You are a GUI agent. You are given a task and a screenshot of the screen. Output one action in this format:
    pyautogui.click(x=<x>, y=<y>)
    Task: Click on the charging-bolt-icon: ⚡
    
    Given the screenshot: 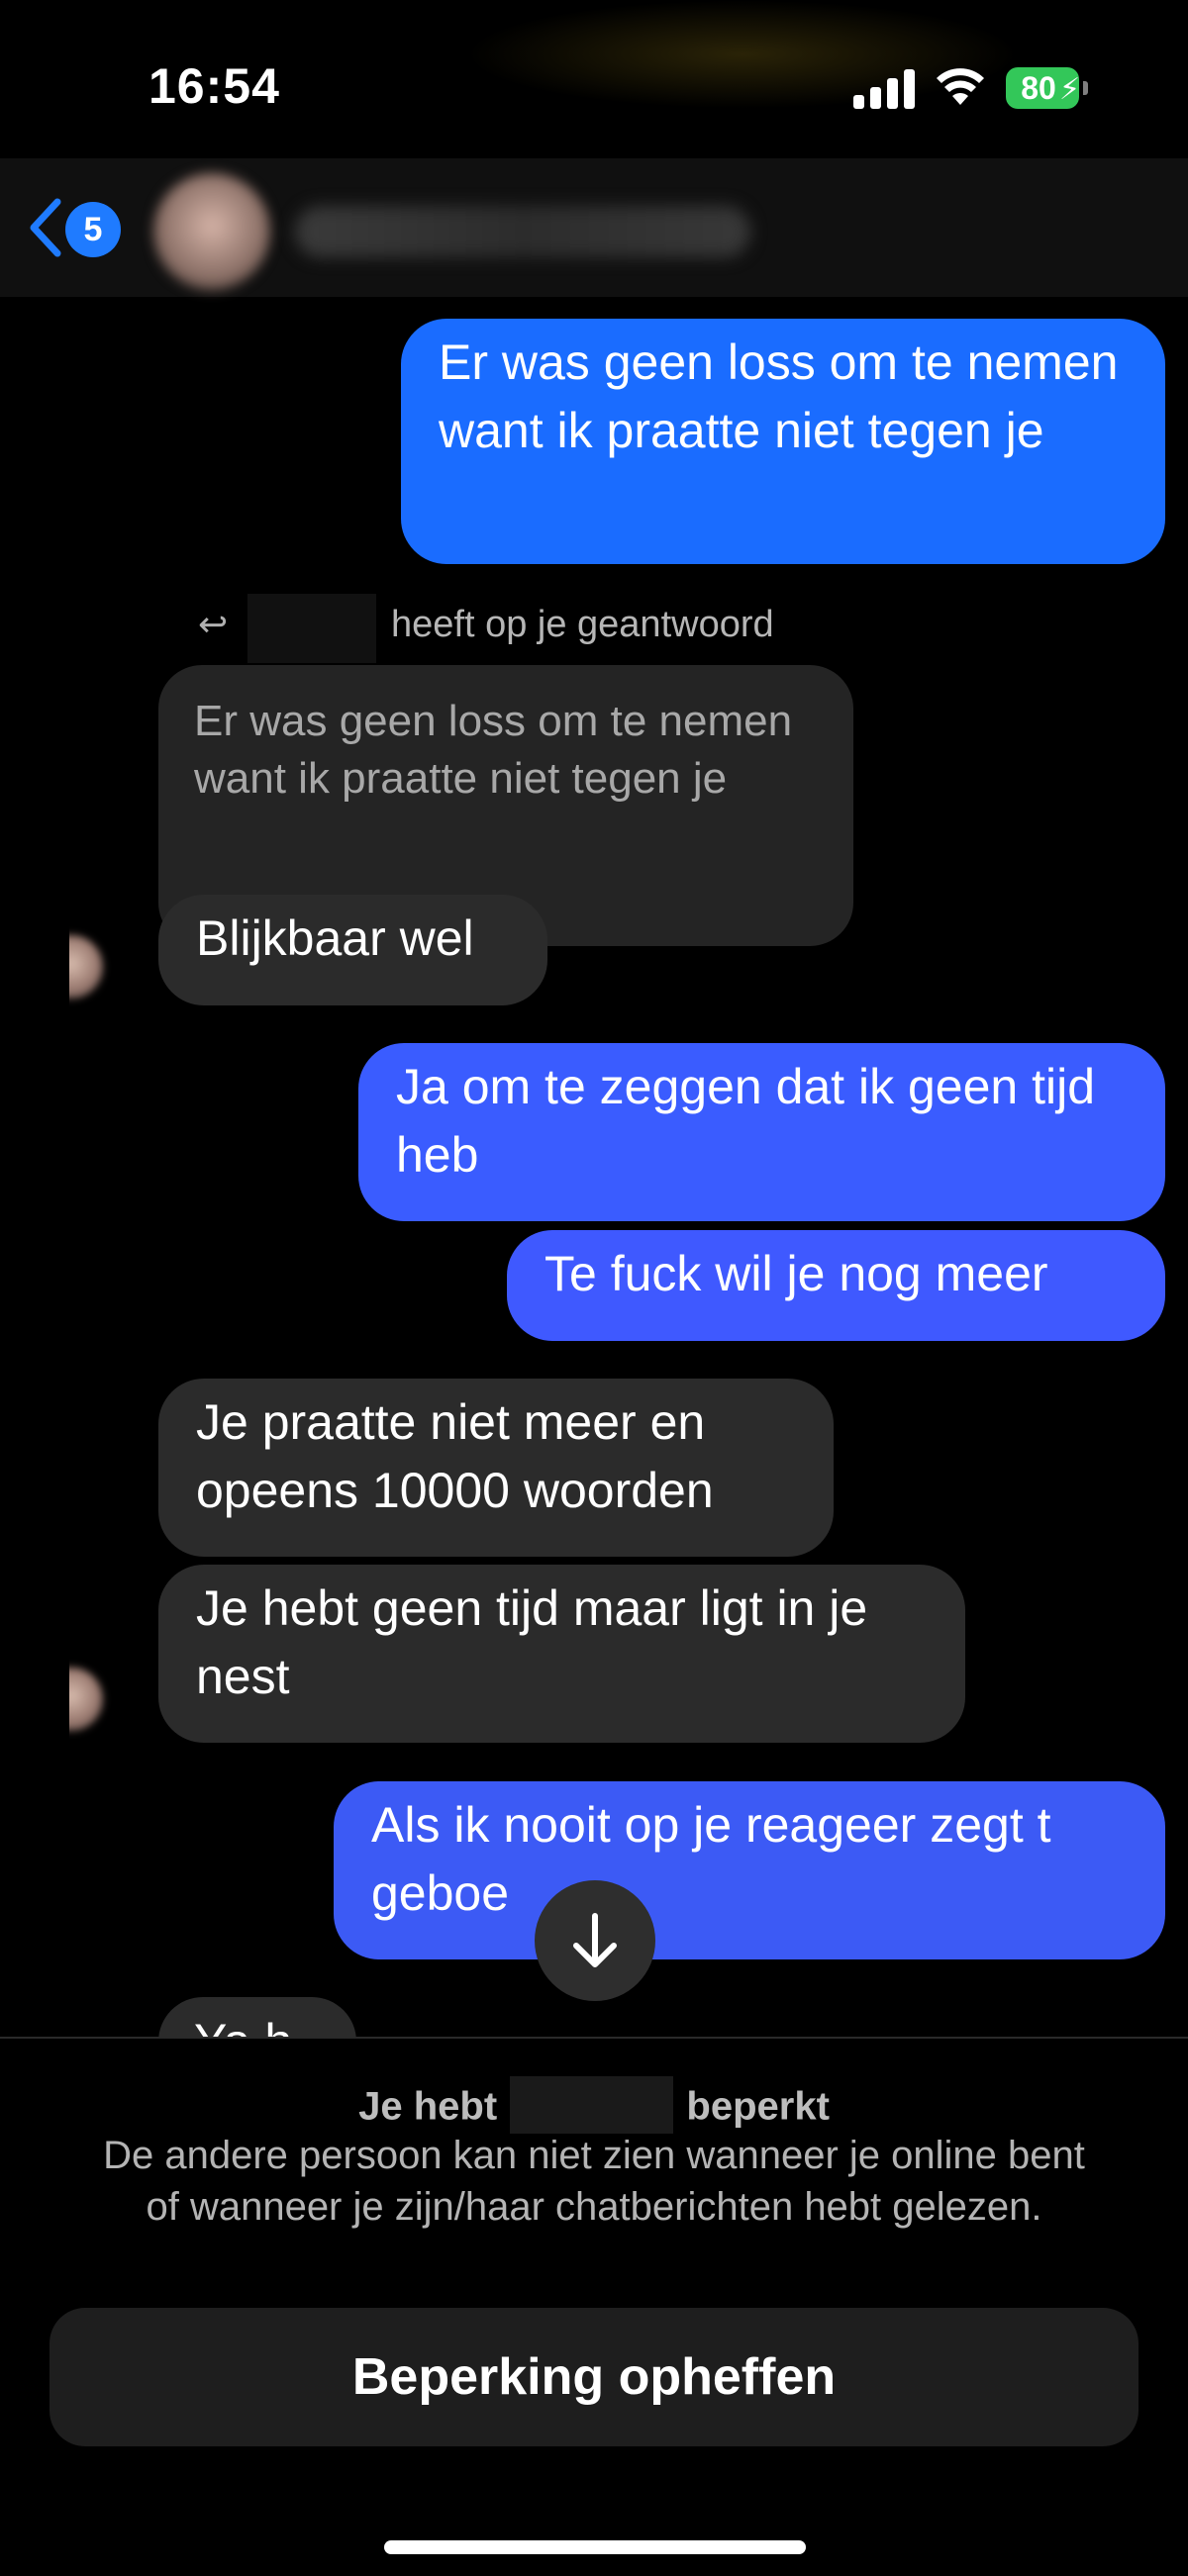 What is the action you would take?
    pyautogui.click(x=1070, y=89)
    